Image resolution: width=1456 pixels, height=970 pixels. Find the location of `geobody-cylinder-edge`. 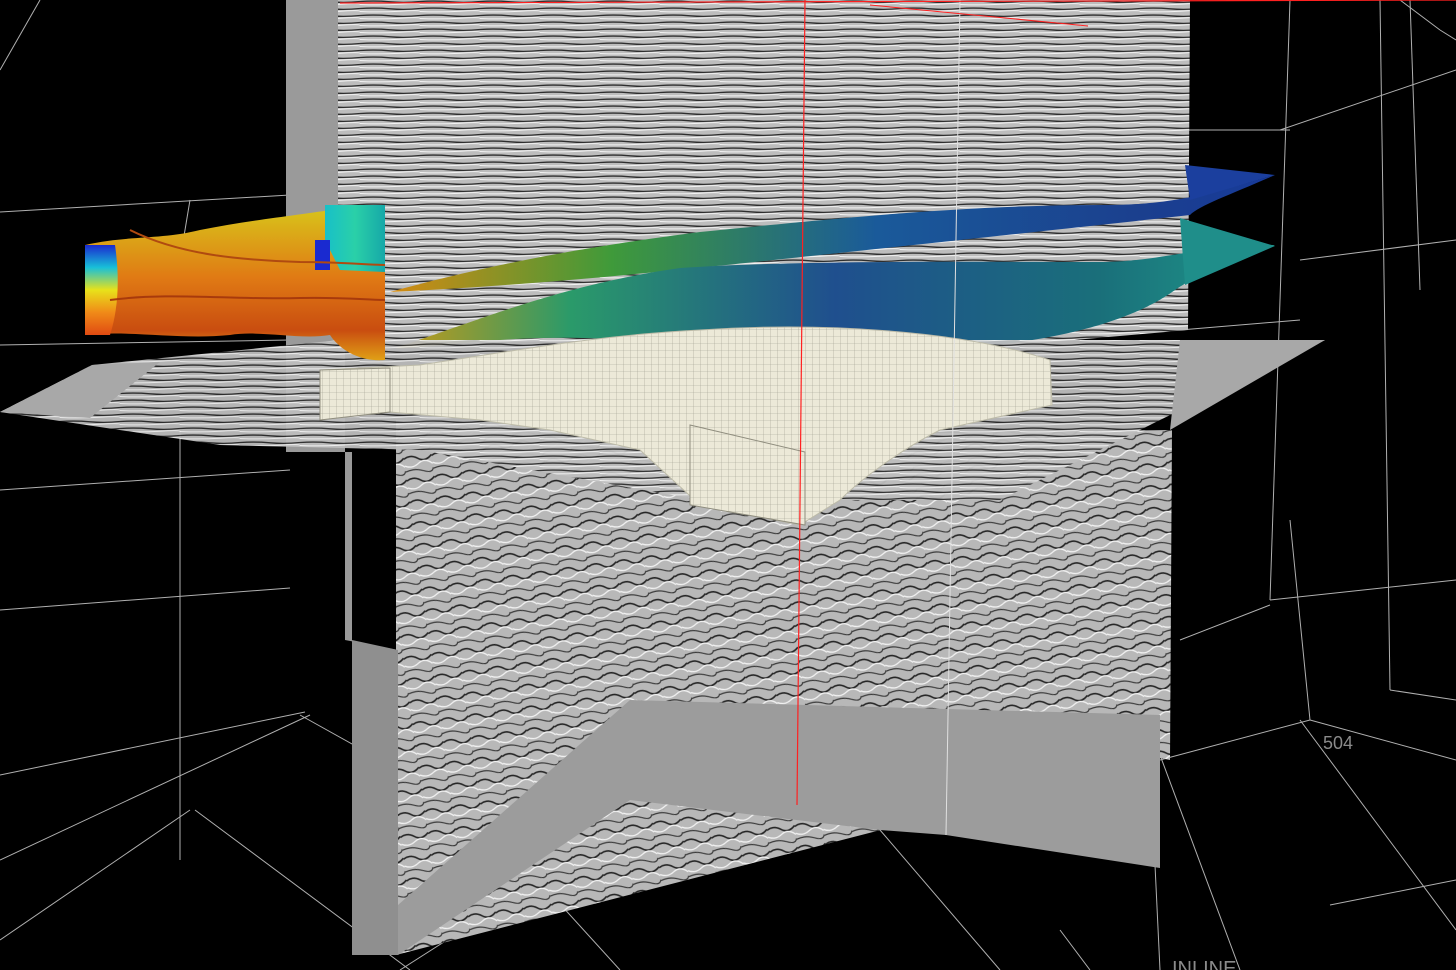

geobody-cylinder-edge is located at coordinates (322, 255).